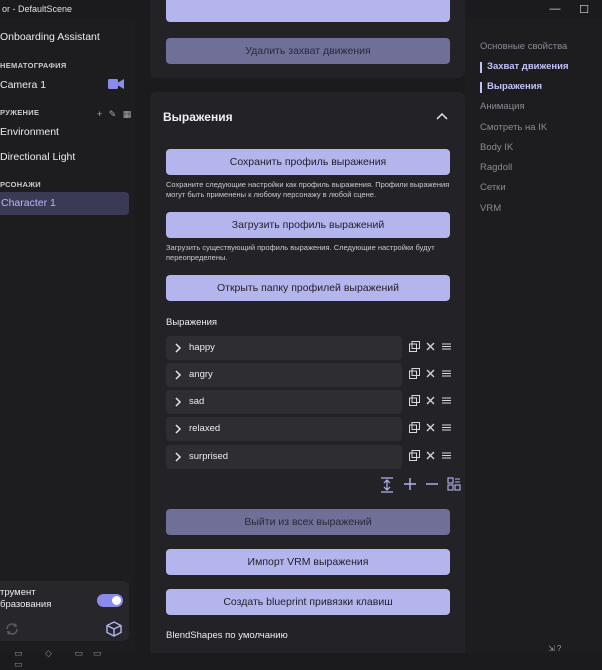  I want to click on tool-label-line2: бразования, so click(26, 604).